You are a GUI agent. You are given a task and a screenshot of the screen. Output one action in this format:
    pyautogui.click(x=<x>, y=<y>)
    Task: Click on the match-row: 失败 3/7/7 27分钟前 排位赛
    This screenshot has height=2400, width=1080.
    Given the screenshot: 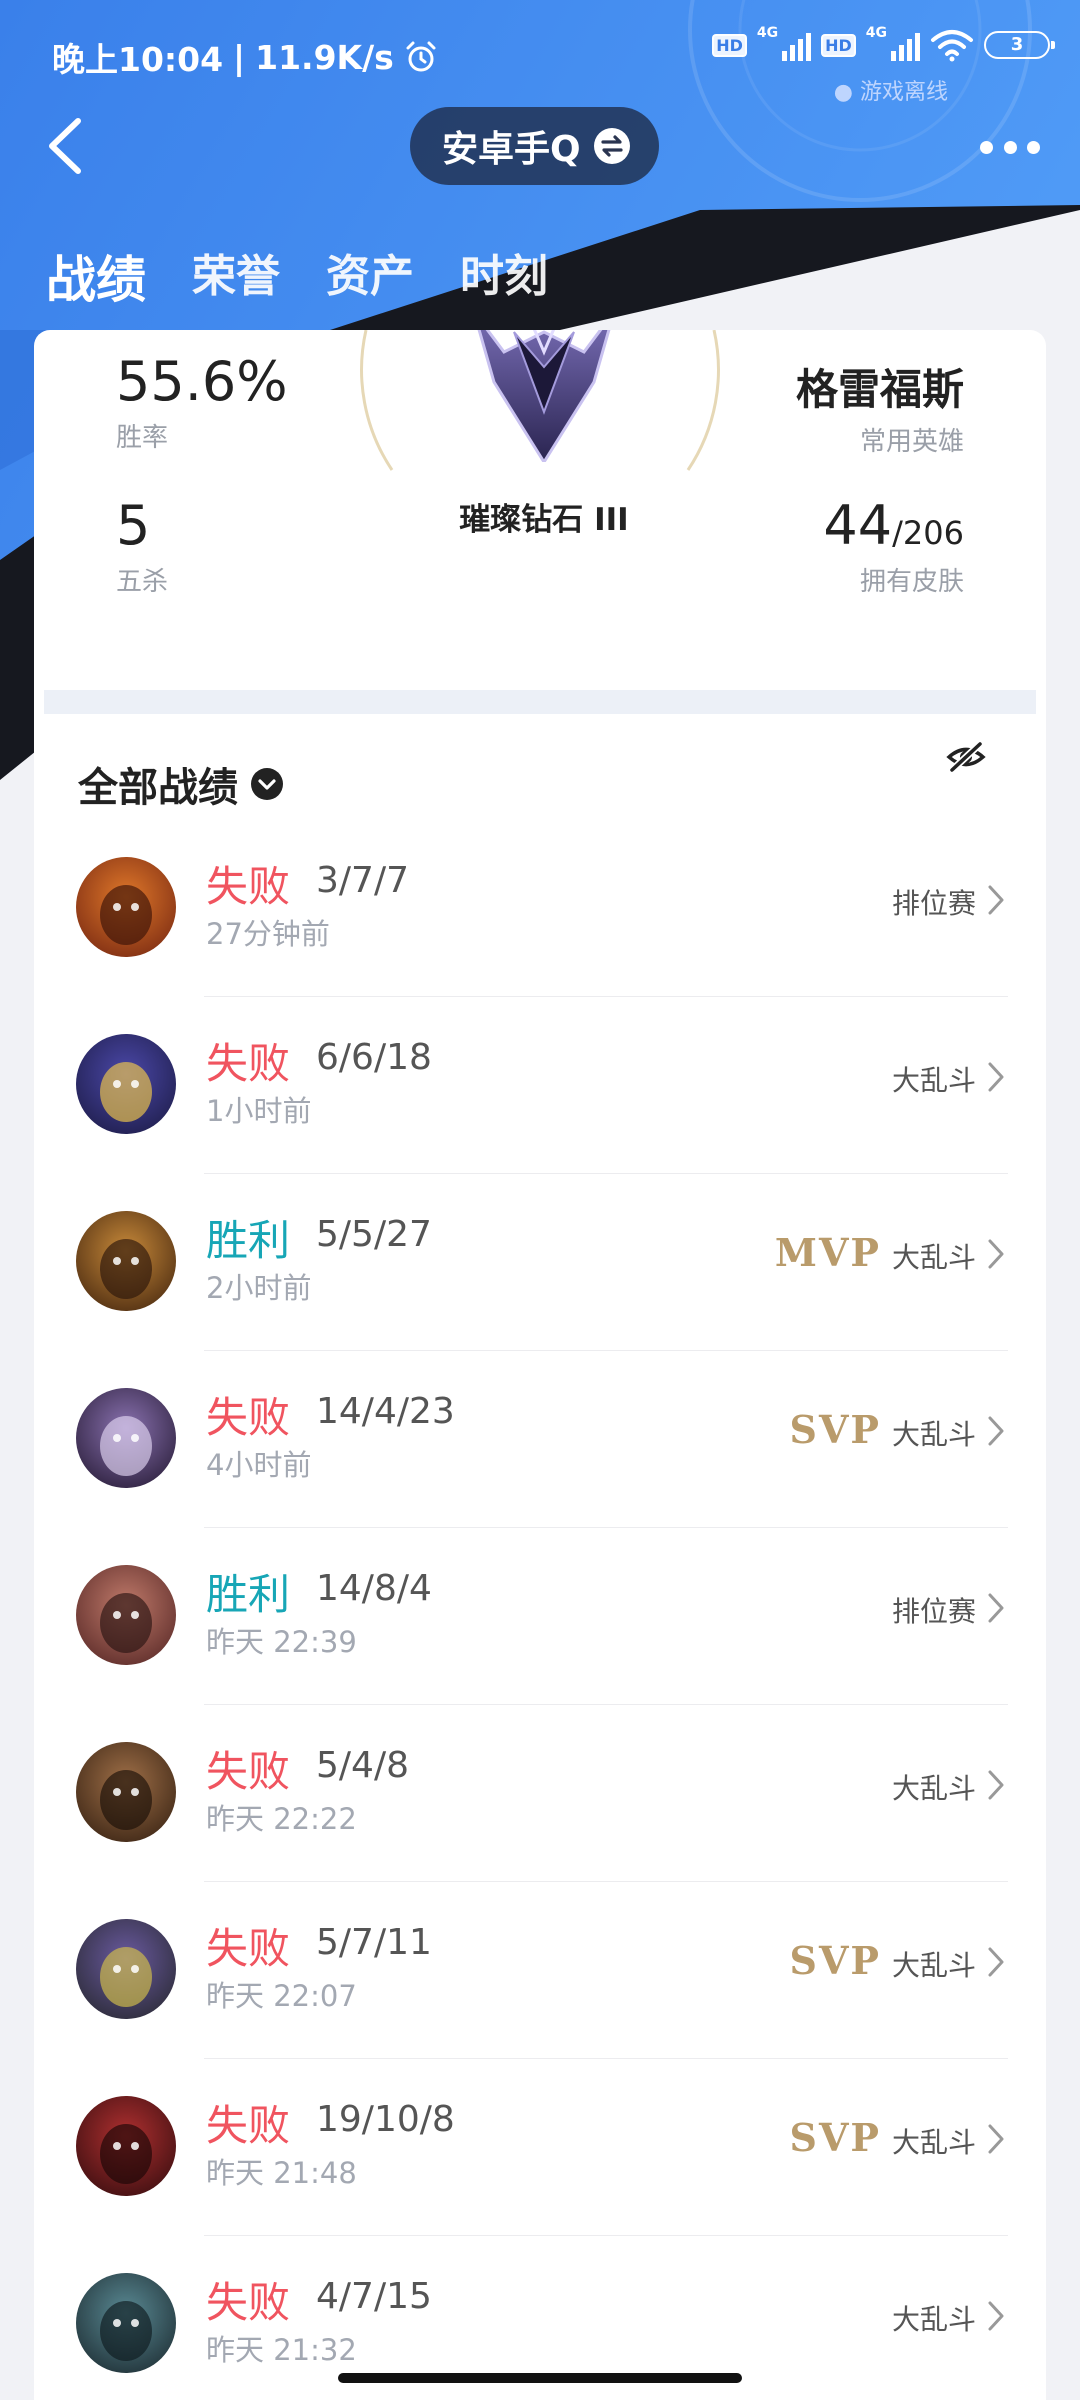 What is the action you would take?
    pyautogui.click(x=540, y=908)
    